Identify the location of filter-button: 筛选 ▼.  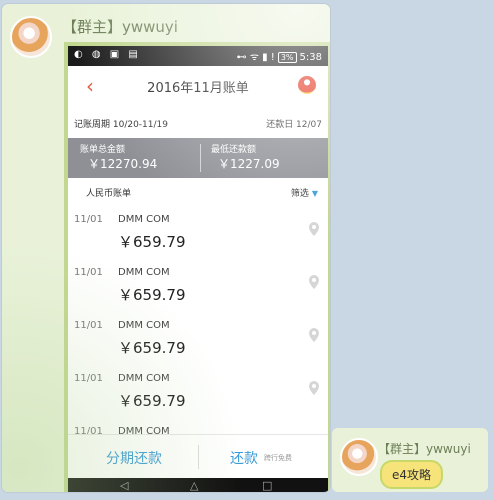
(304, 192).